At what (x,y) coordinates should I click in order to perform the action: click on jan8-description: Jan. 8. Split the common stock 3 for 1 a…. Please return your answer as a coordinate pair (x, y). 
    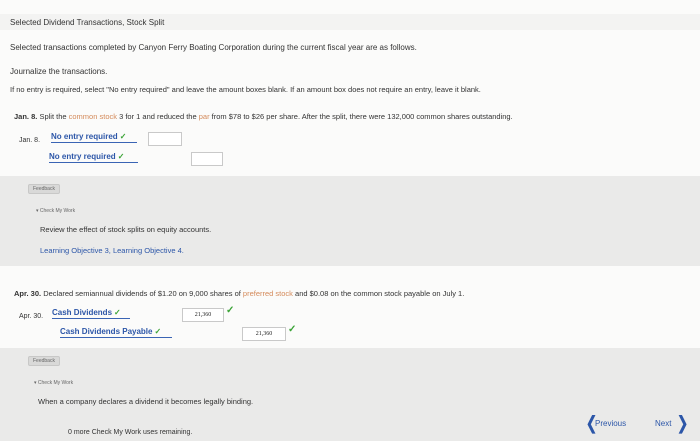
    Looking at the image, I should click on (263, 116).